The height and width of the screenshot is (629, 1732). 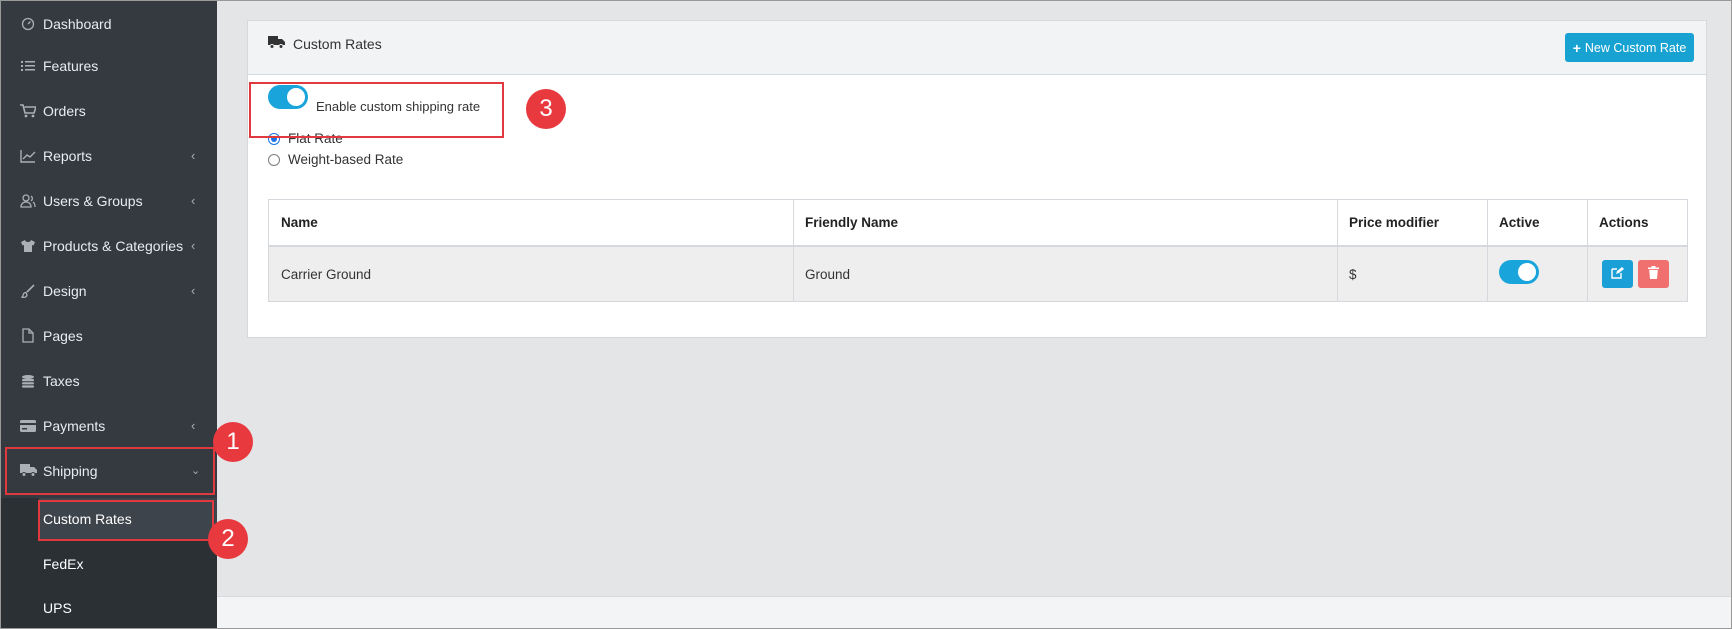 What do you see at coordinates (28, 66) in the screenshot?
I see `list-icon` at bounding box center [28, 66].